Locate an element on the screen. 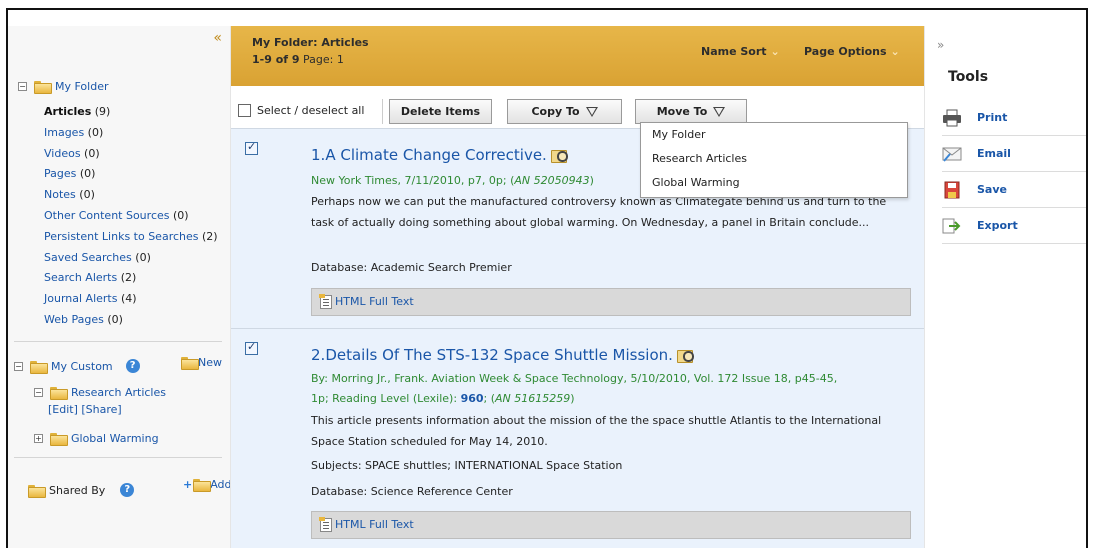 This screenshot has height=548, width=1093. tool-export: Export is located at coordinates (1014, 226).